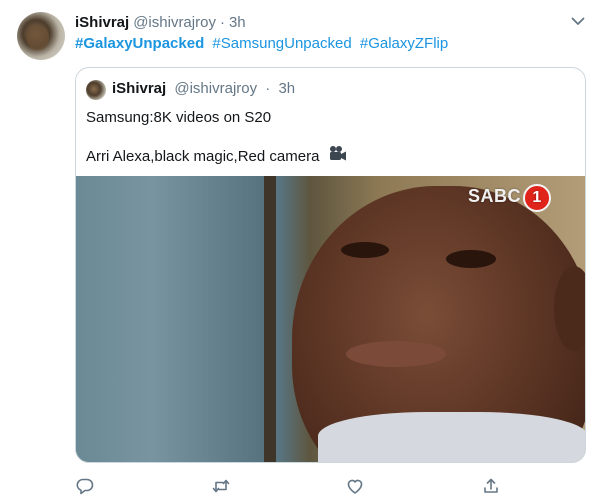  What do you see at coordinates (270, 319) in the screenshot?
I see `door-frame` at bounding box center [270, 319].